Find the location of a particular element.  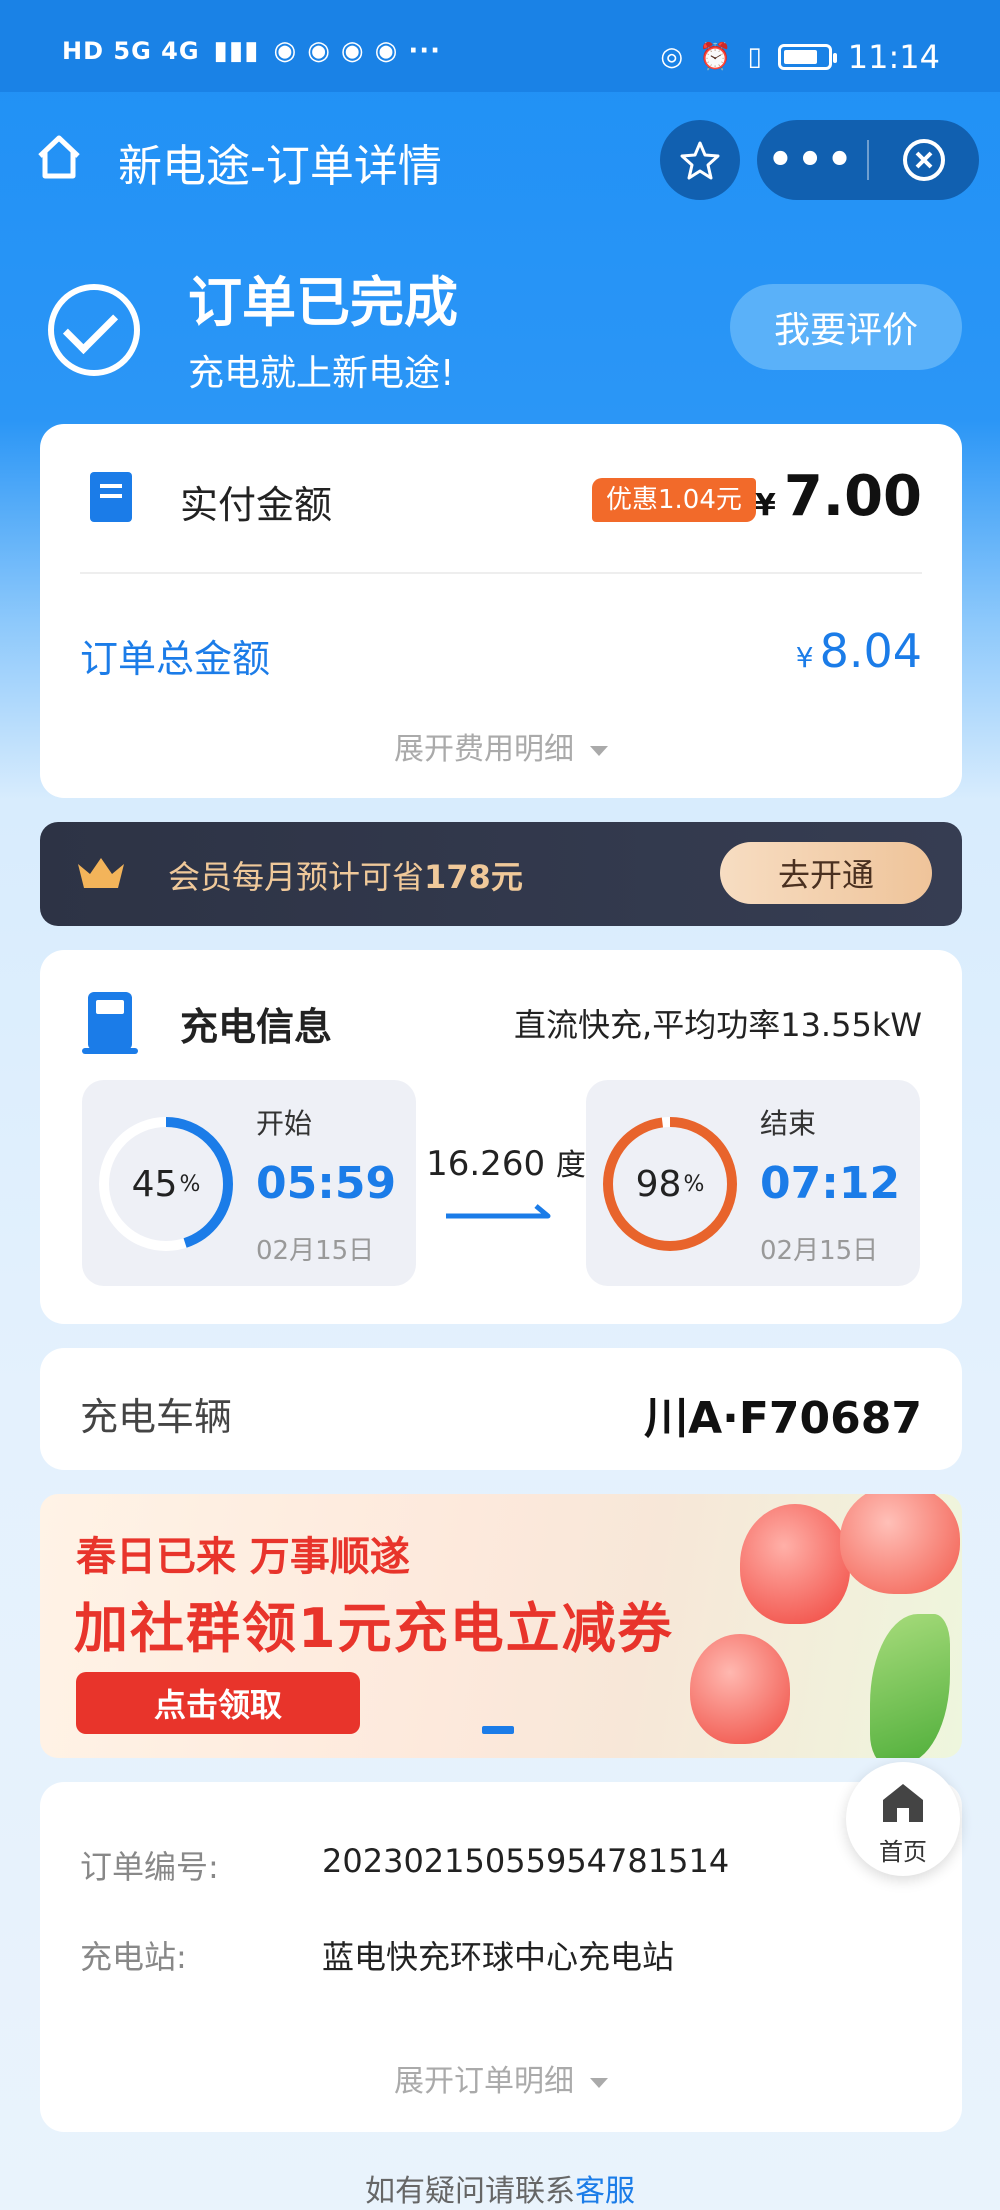

expand-fee-details: 展开费用明细 is located at coordinates (501, 746).